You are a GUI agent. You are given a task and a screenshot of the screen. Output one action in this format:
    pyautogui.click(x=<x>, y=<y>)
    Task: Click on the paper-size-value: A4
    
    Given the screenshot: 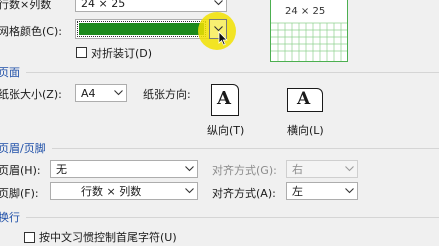 What is the action you would take?
    pyautogui.click(x=88, y=93)
    